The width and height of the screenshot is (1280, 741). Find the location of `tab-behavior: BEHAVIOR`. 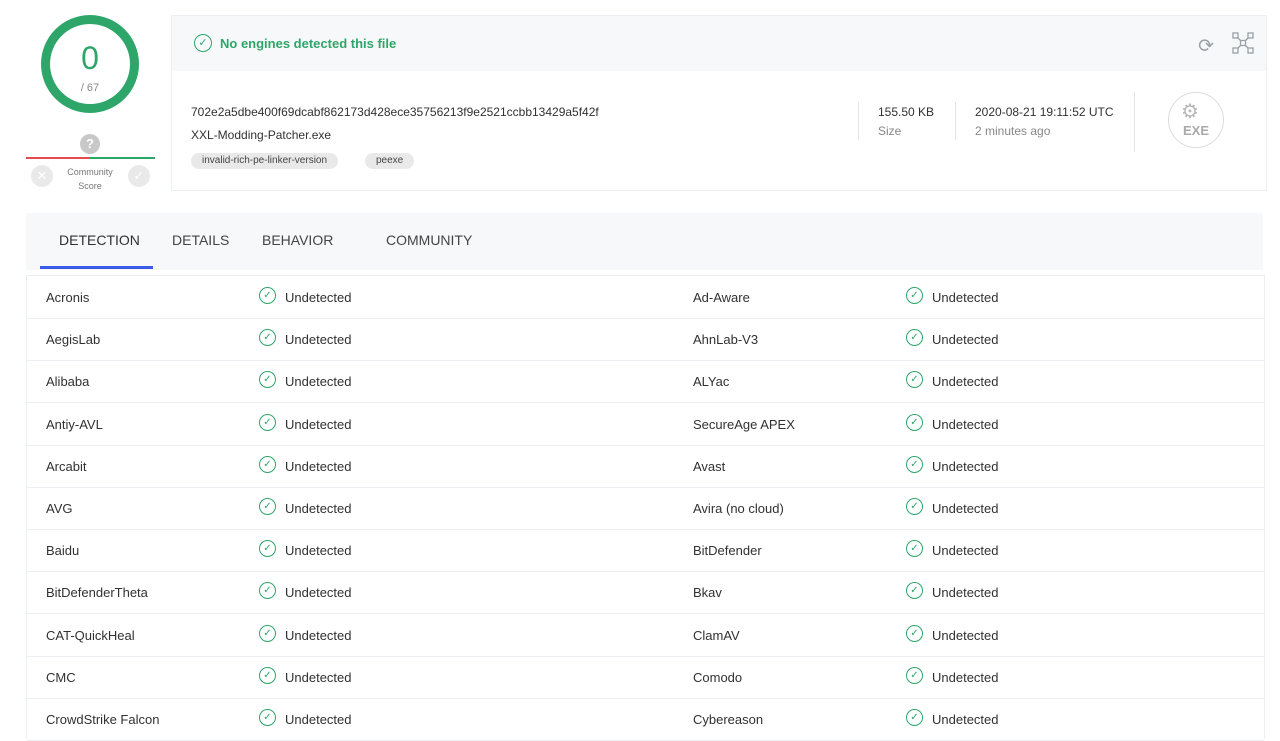

tab-behavior: BEHAVIOR is located at coordinates (297, 240).